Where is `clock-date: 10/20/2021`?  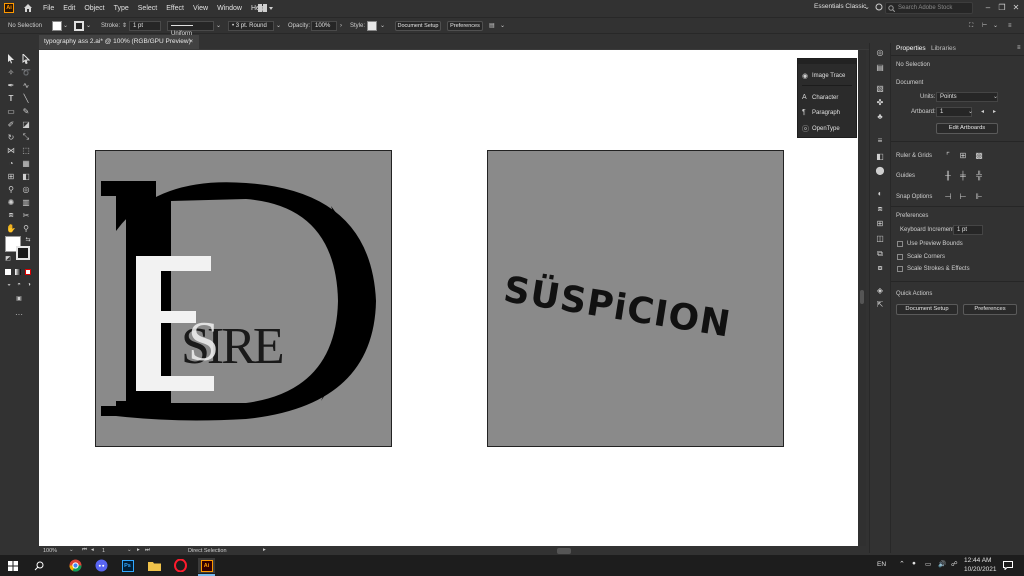 clock-date: 10/20/2021 is located at coordinates (980, 569).